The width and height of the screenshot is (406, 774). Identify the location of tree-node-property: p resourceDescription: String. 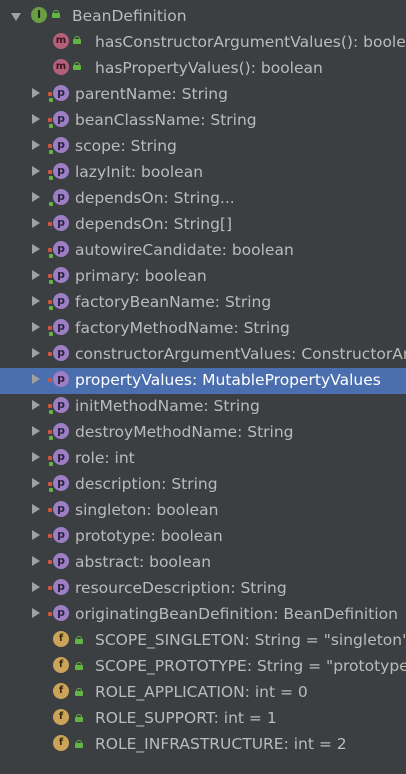
(203, 589).